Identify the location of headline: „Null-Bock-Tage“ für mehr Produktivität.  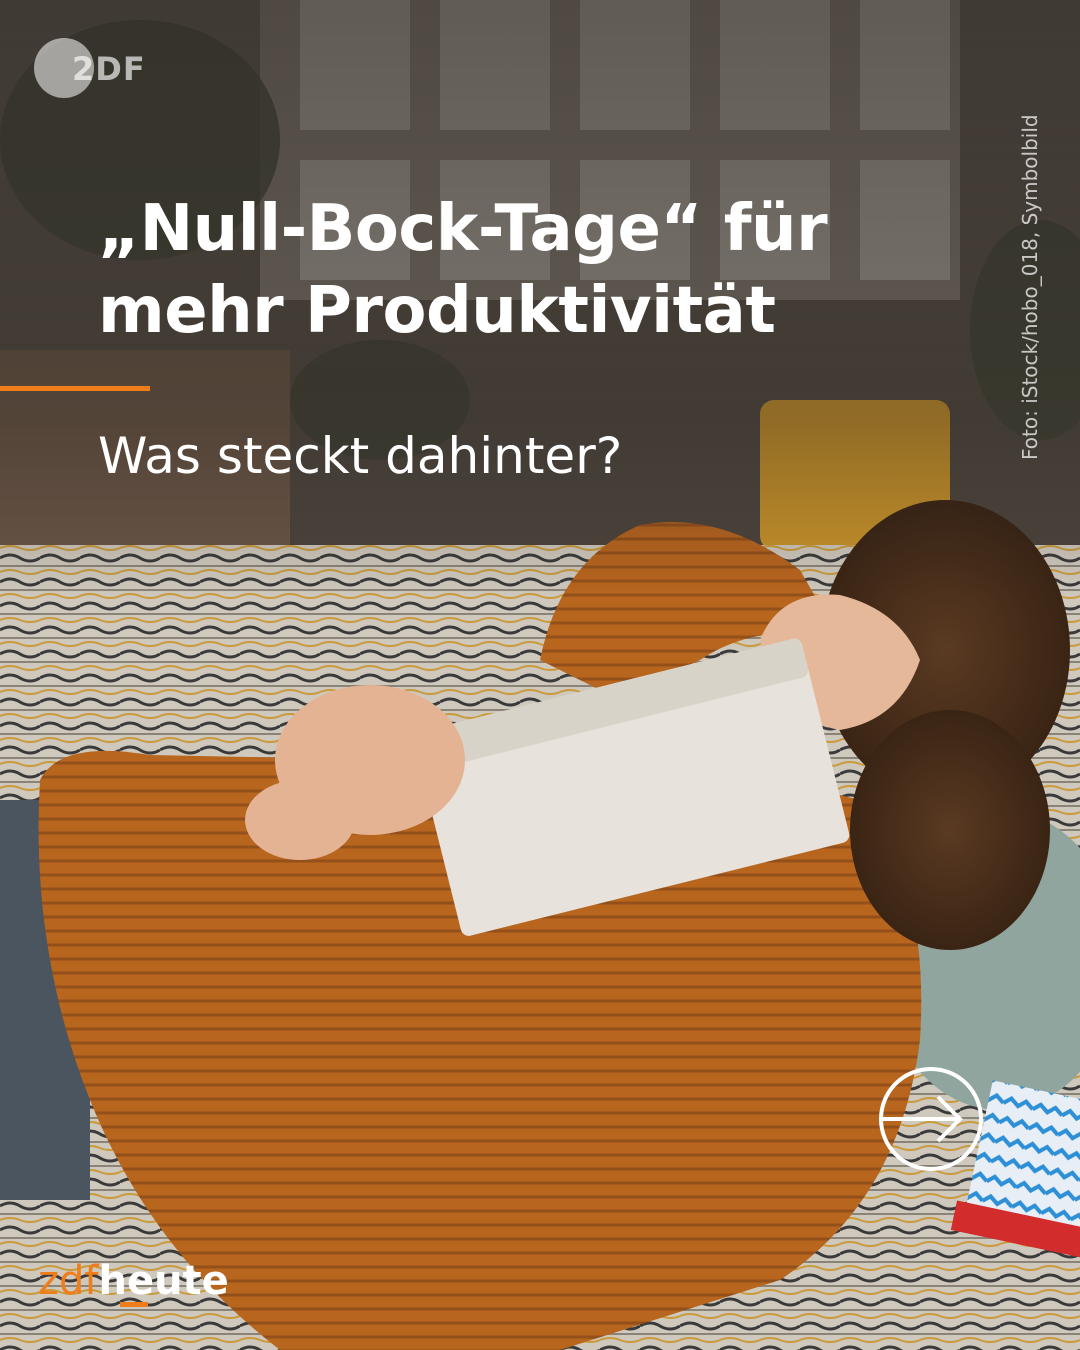
(528, 270).